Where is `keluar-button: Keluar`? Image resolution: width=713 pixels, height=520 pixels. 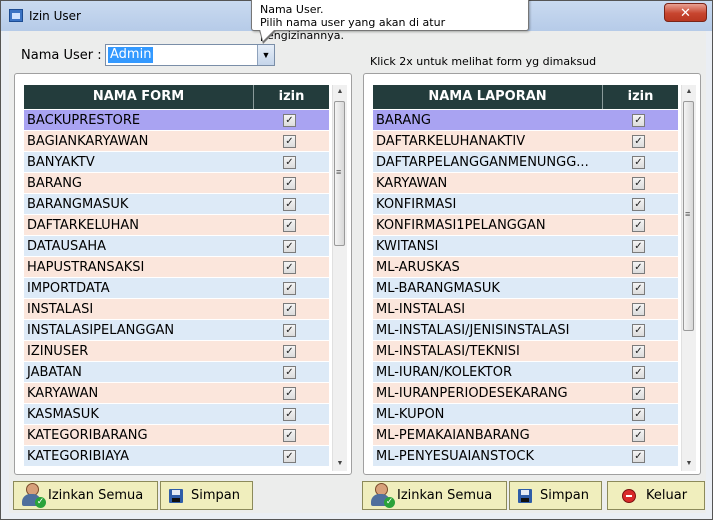 keluar-button: Keluar is located at coordinates (656, 495).